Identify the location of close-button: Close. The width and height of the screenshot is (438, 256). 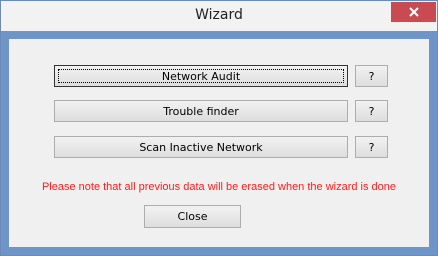
(192, 216).